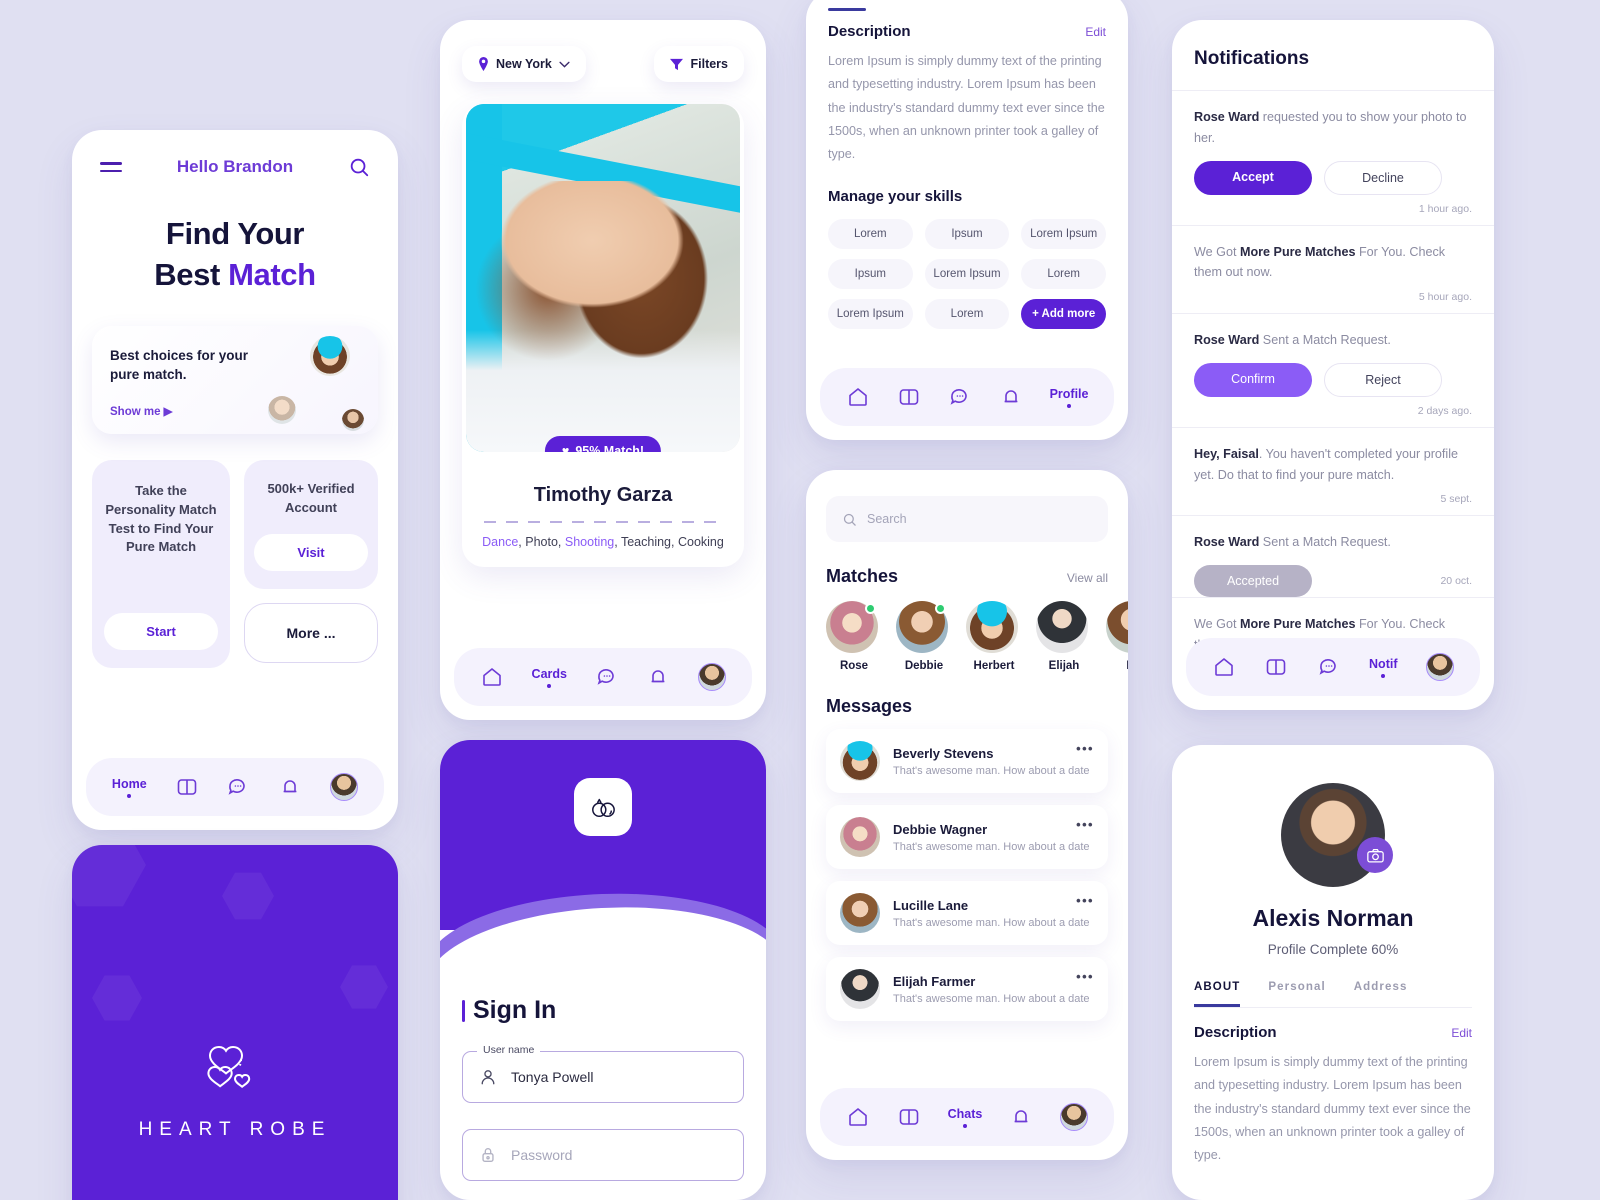 The width and height of the screenshot is (1600, 1200). I want to click on nav-item-cards: Cards, so click(549, 677).